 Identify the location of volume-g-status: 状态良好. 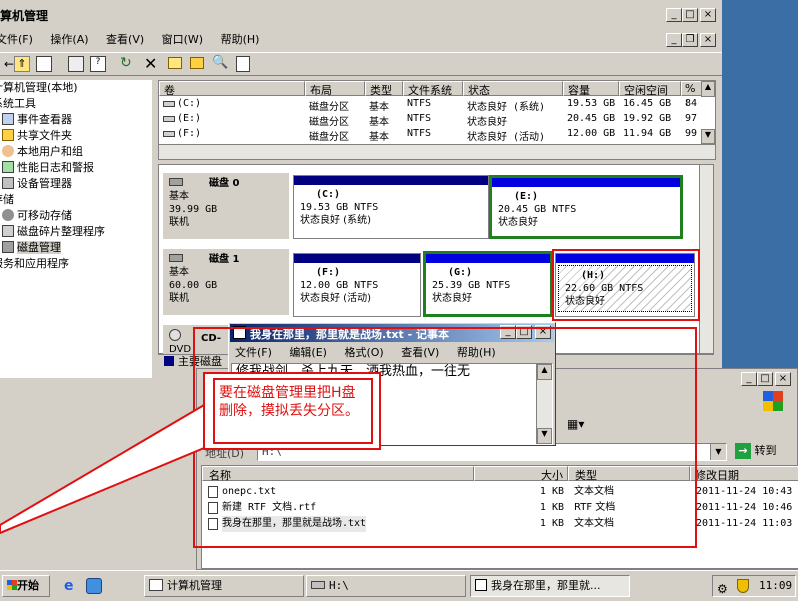
(452, 298).